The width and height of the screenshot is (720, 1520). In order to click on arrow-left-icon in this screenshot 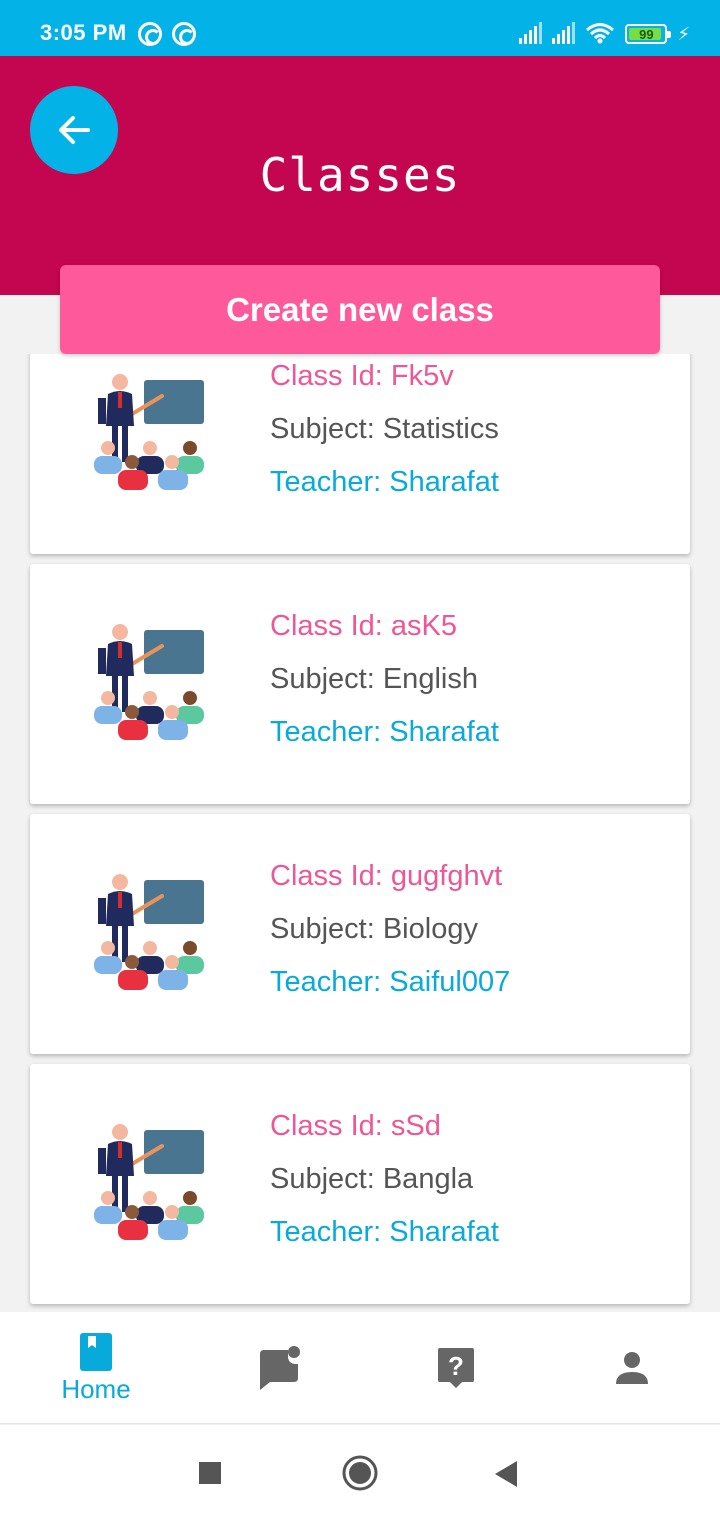, I will do `click(74, 130)`.